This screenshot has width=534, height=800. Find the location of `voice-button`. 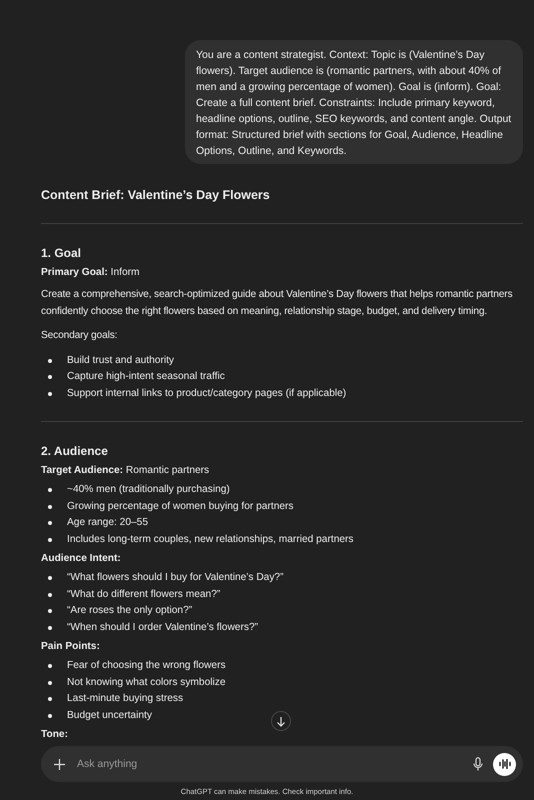

voice-button is located at coordinates (504, 764).